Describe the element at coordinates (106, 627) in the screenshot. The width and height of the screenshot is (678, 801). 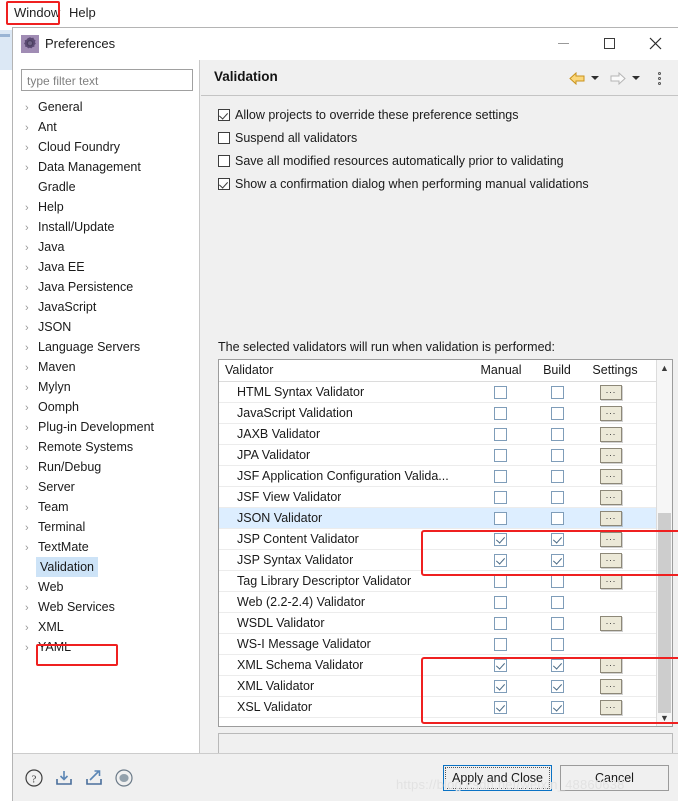
I see `sidebar-item-xml: › XML` at that location.